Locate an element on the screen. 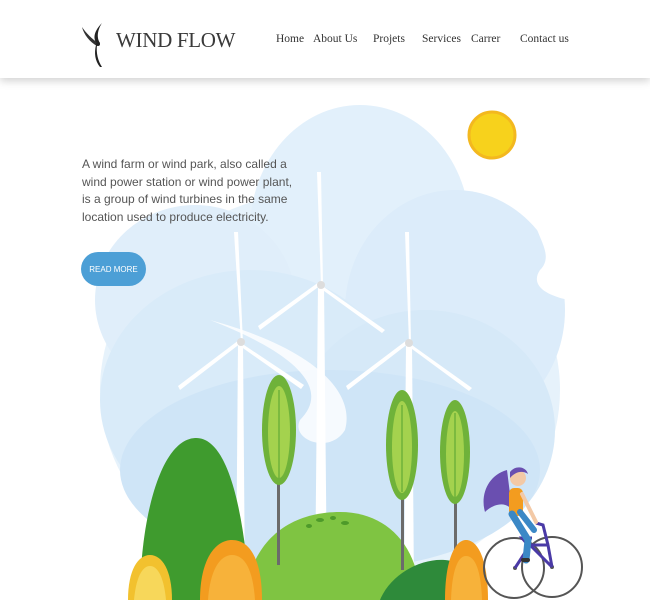 The height and width of the screenshot is (600, 650). sun-icon is located at coordinates (492, 135).